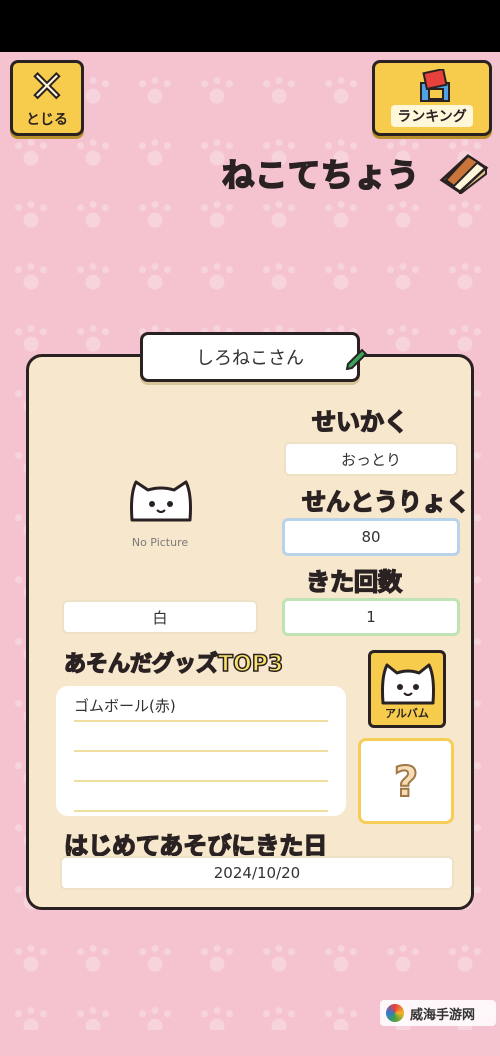 The height and width of the screenshot is (1056, 500). Describe the element at coordinates (408, 684) in the screenshot. I see `cat-face-icon` at that location.